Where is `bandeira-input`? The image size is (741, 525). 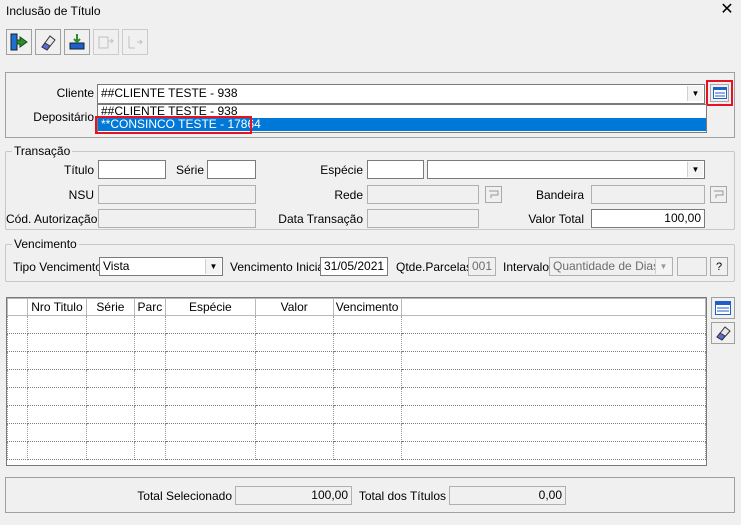
bandeira-input is located at coordinates (648, 194).